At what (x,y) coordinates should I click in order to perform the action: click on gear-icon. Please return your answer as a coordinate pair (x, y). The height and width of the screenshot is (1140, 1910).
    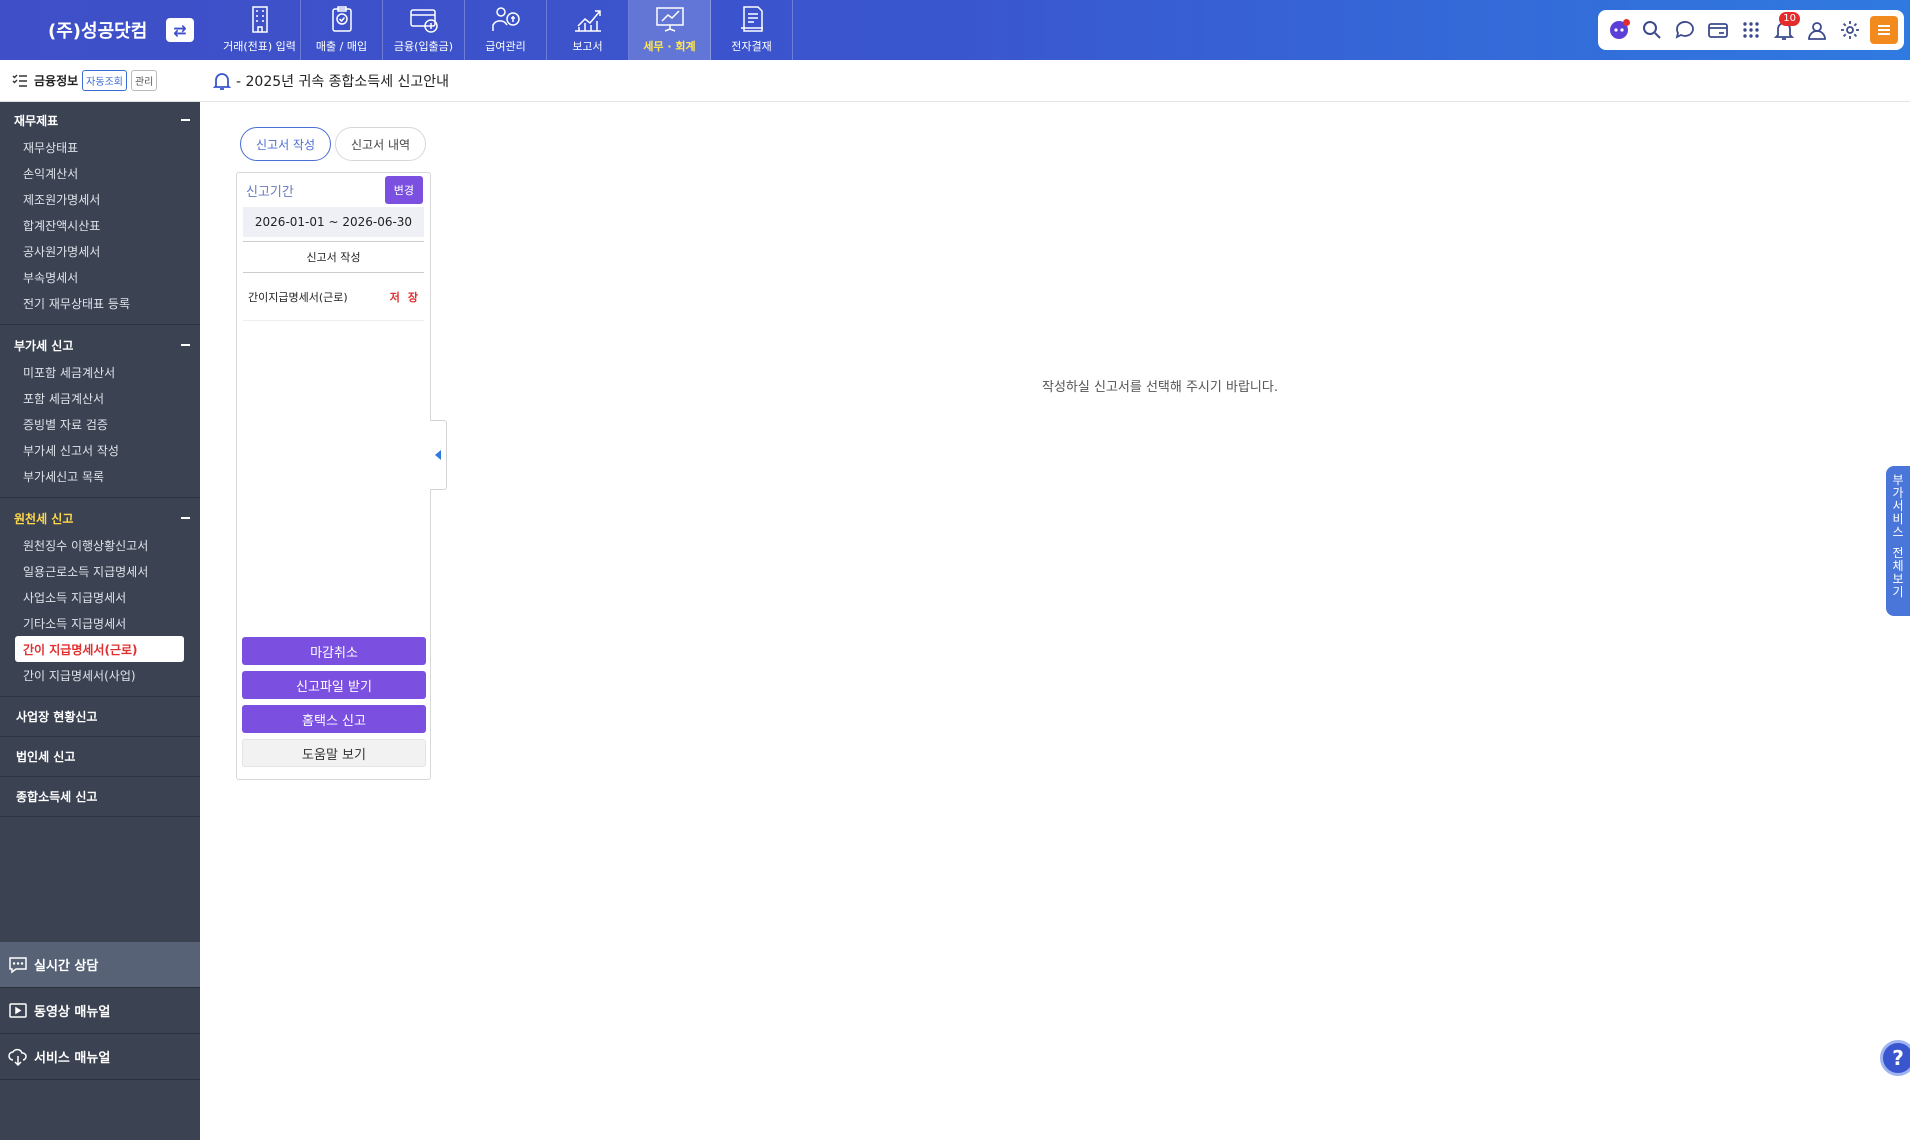
    Looking at the image, I should click on (1850, 30).